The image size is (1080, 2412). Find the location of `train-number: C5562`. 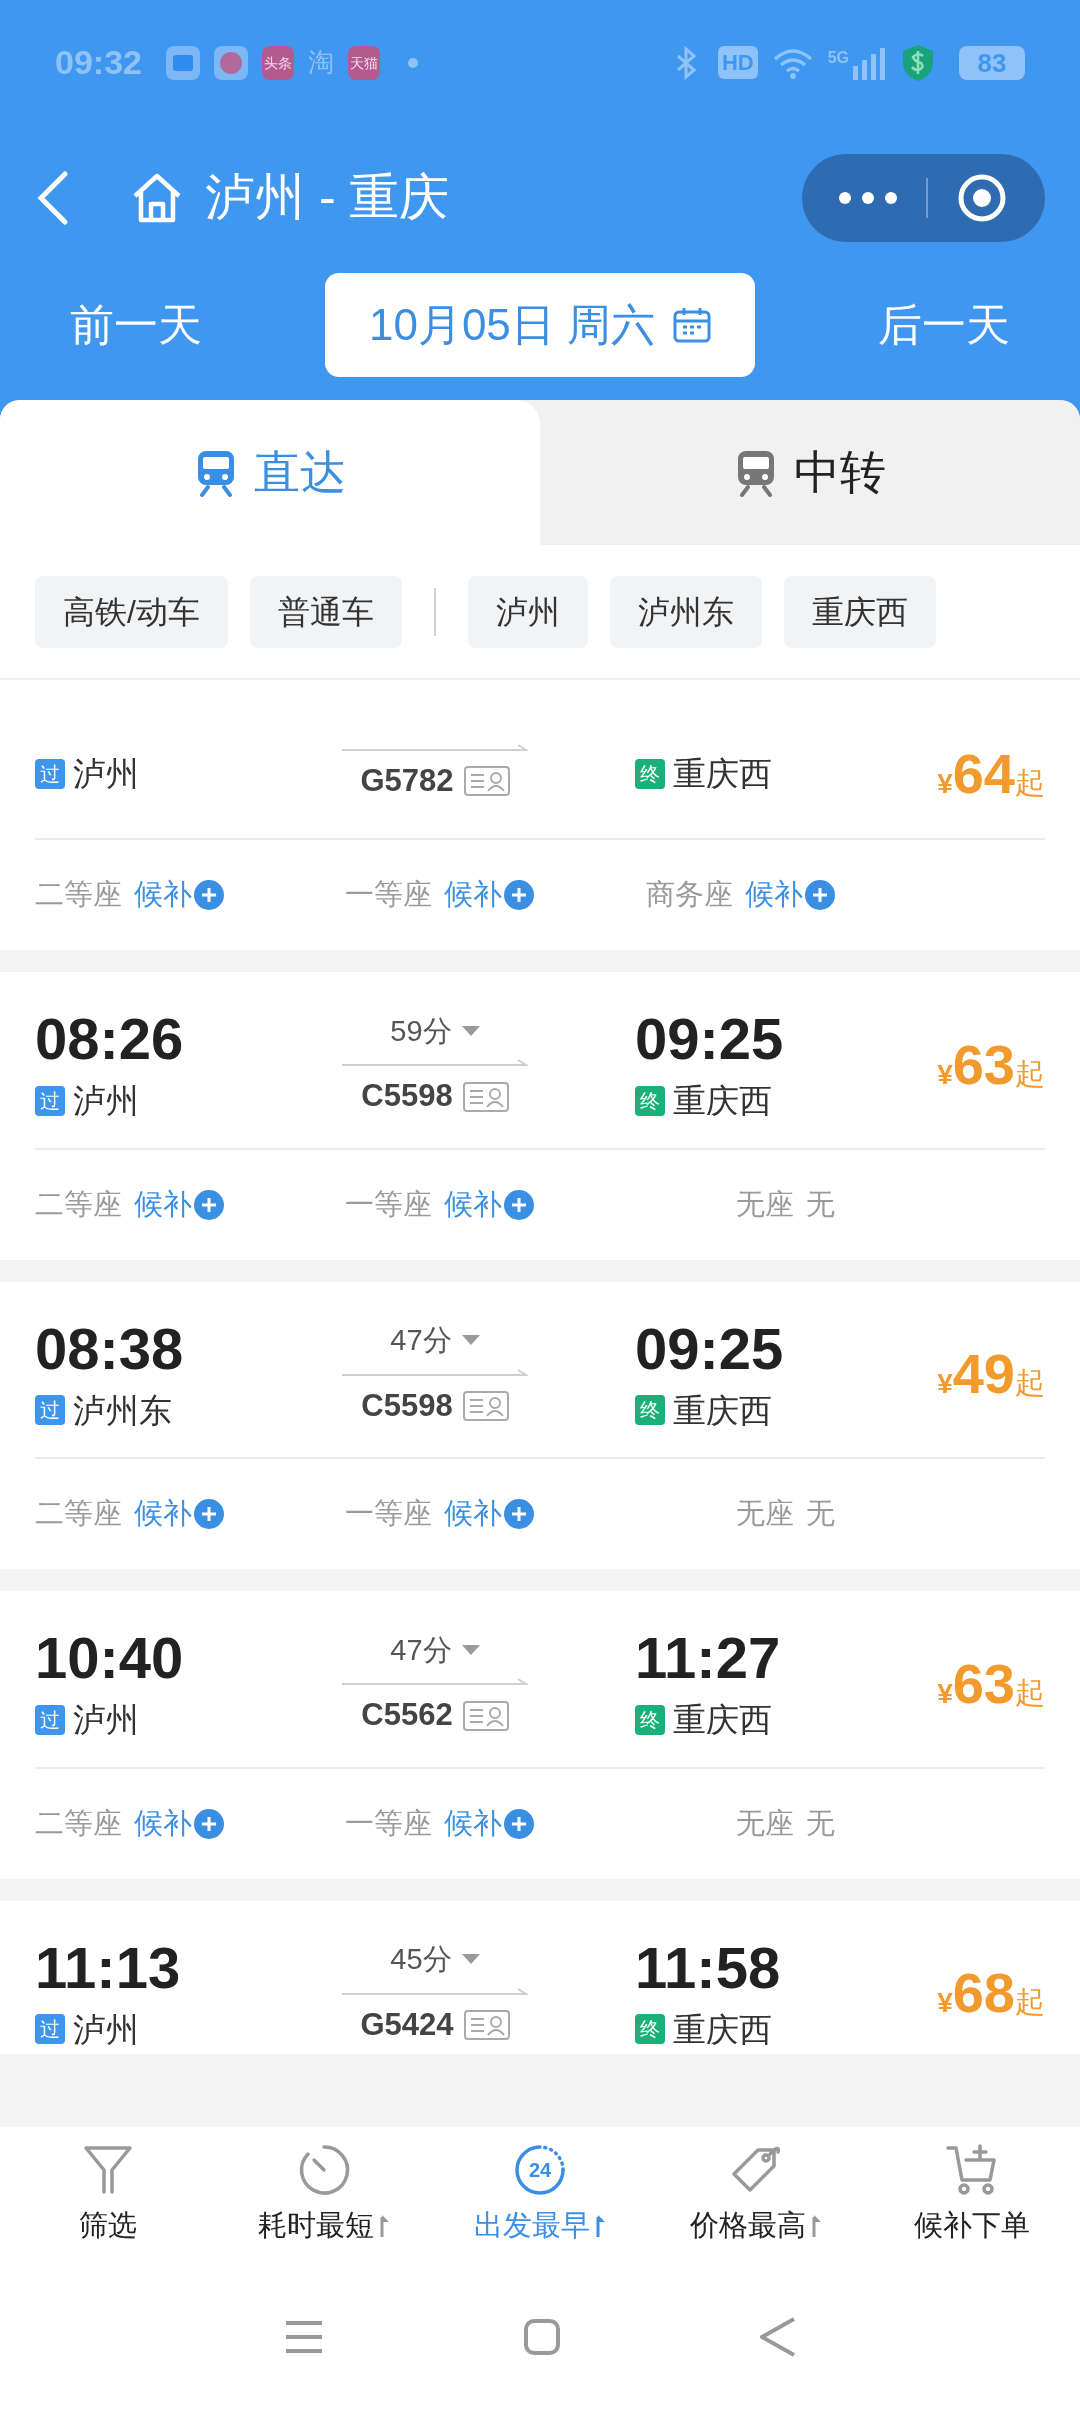

train-number: C5562 is located at coordinates (407, 1715).